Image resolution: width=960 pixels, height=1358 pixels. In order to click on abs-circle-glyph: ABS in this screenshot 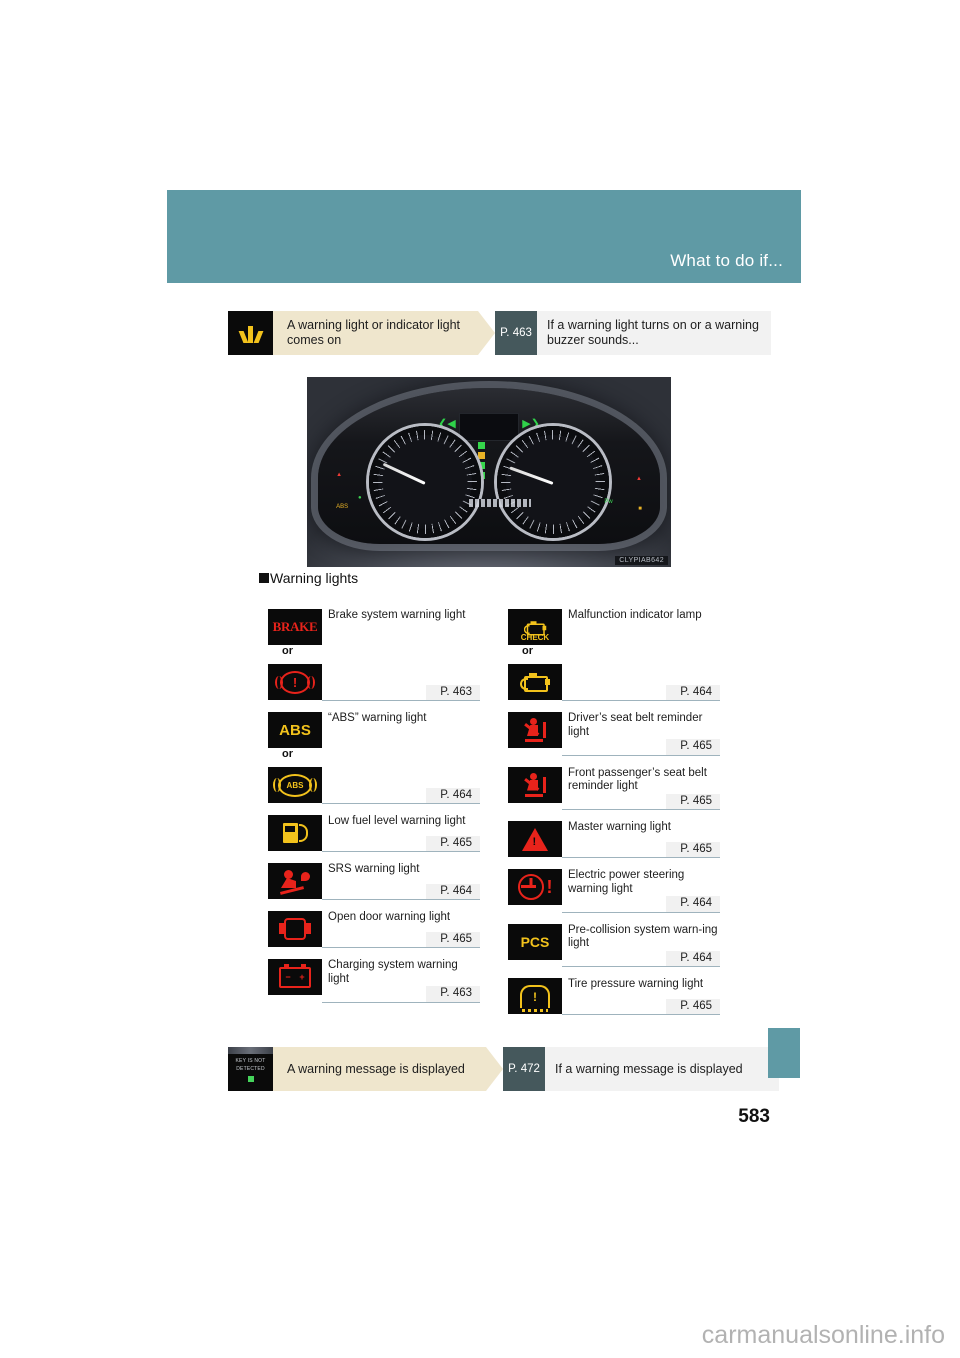, I will do `click(295, 785)`.